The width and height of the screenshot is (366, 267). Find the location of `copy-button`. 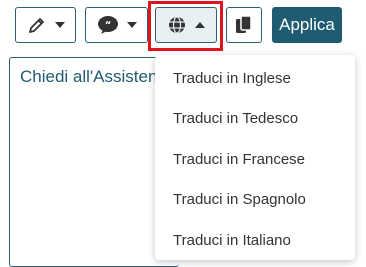

copy-button is located at coordinates (244, 25).